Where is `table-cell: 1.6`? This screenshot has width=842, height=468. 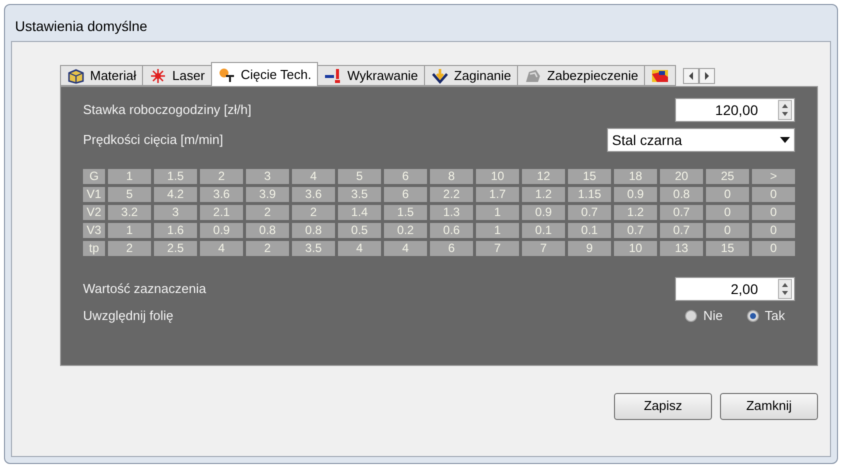
table-cell: 1.6 is located at coordinates (175, 230).